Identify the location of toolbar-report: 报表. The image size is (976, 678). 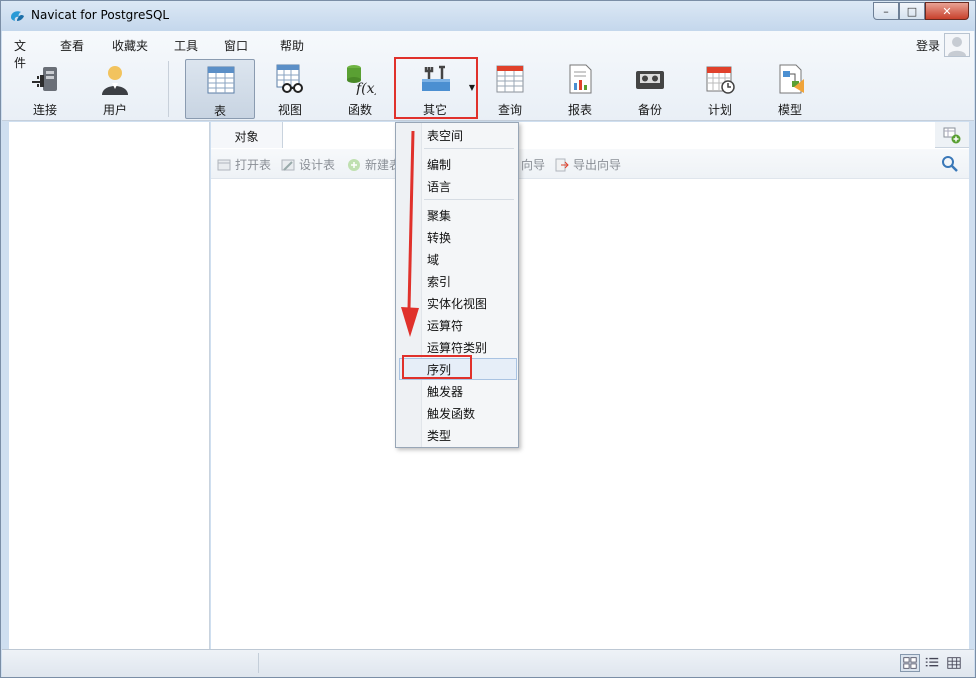
(580, 89).